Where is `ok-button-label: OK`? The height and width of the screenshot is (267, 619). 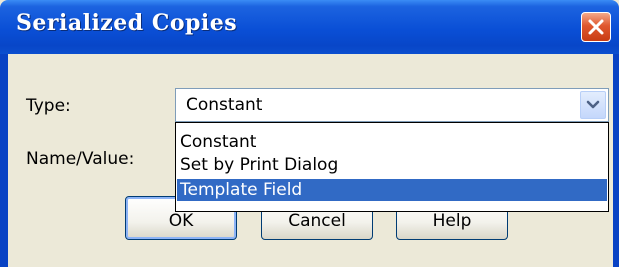 ok-button-label: OK is located at coordinates (181, 221).